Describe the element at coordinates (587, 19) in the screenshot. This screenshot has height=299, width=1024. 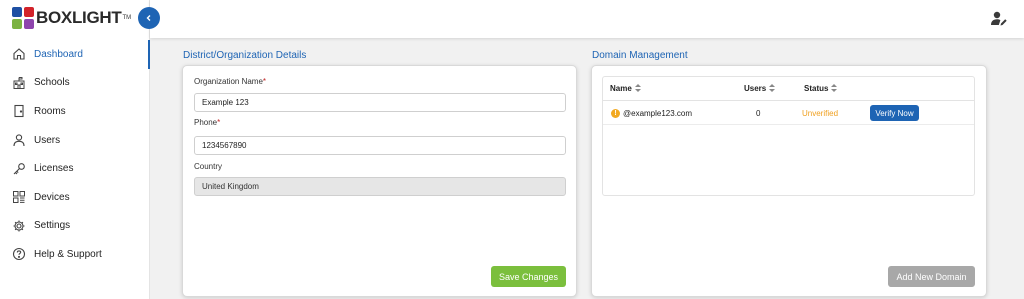
I see `top-bar` at that location.